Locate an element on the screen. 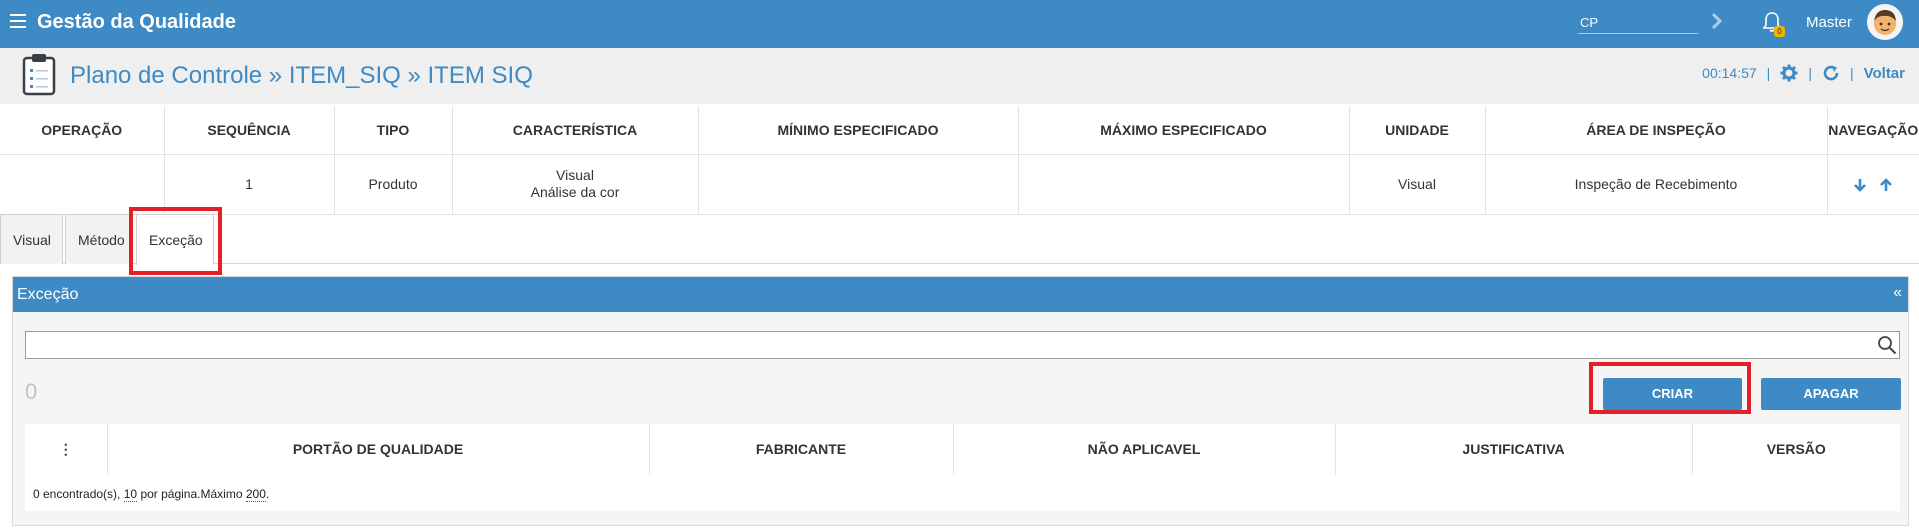  chevron-right-icon is located at coordinates (1717, 24).